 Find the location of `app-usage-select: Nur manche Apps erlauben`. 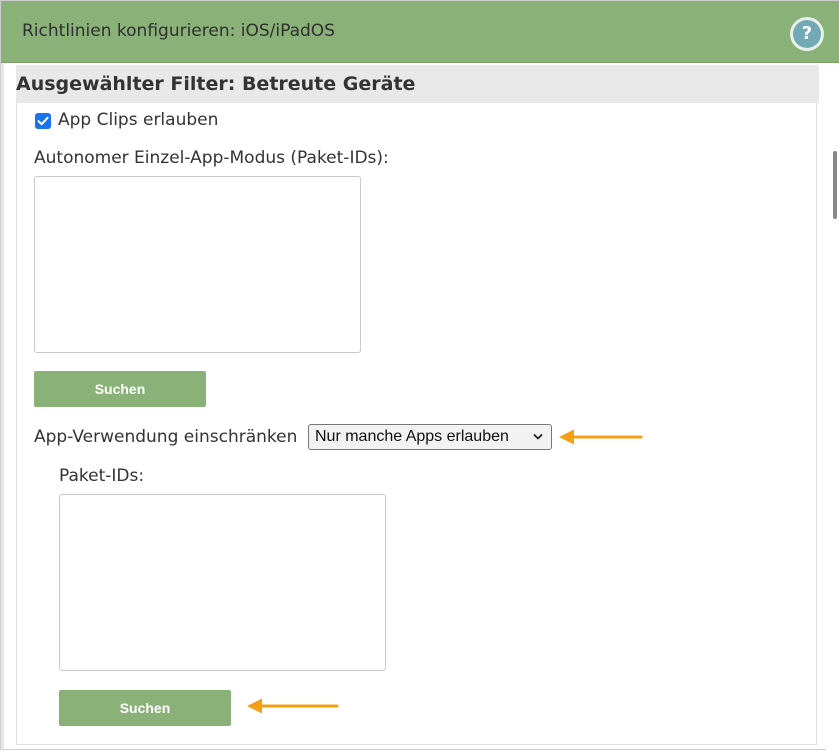

app-usage-select: Nur manche Apps erlauben is located at coordinates (430, 437).